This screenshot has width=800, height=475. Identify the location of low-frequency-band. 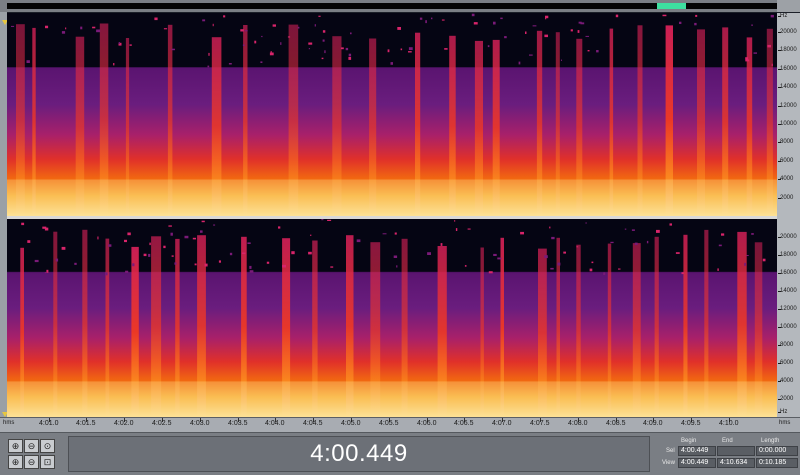
(392, 197).